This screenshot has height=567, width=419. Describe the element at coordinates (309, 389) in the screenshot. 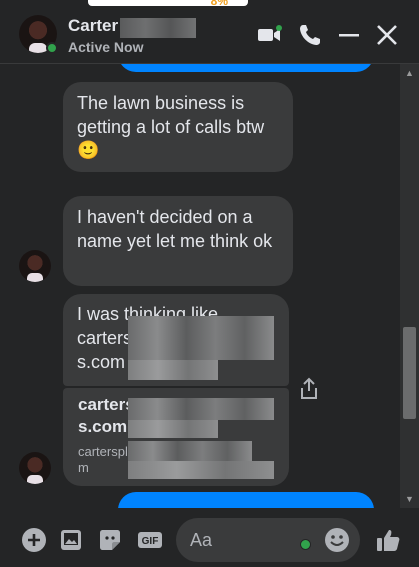

I see `share-icon` at that location.